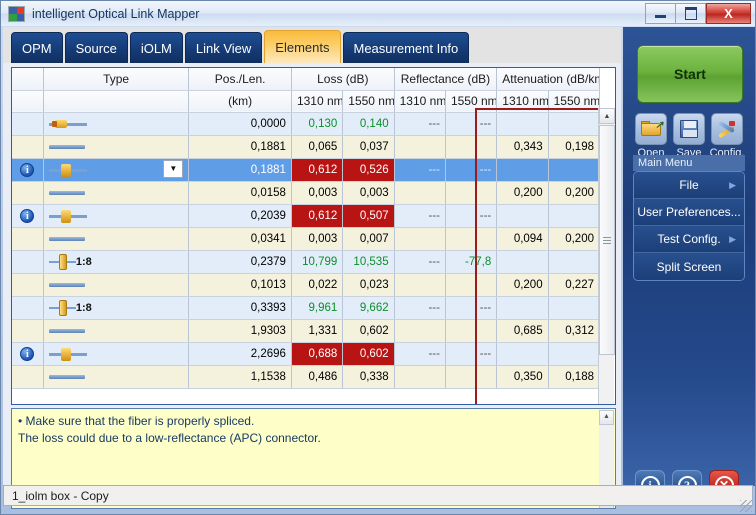 This screenshot has height=515, width=756. I want to click on table-row: 0,0000 0,130 0,140 --- ---, so click(306, 124).